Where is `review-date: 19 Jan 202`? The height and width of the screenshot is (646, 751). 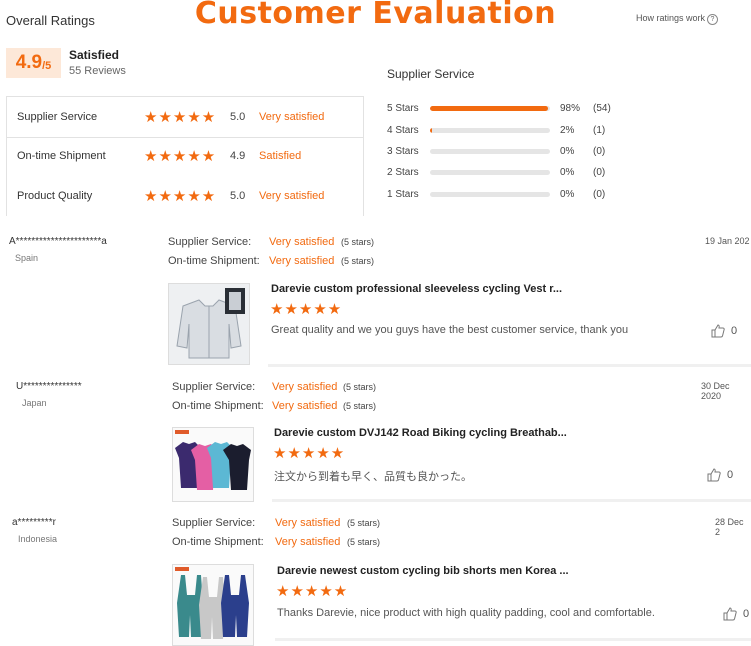
review-date: 19 Jan 202 is located at coordinates (727, 241).